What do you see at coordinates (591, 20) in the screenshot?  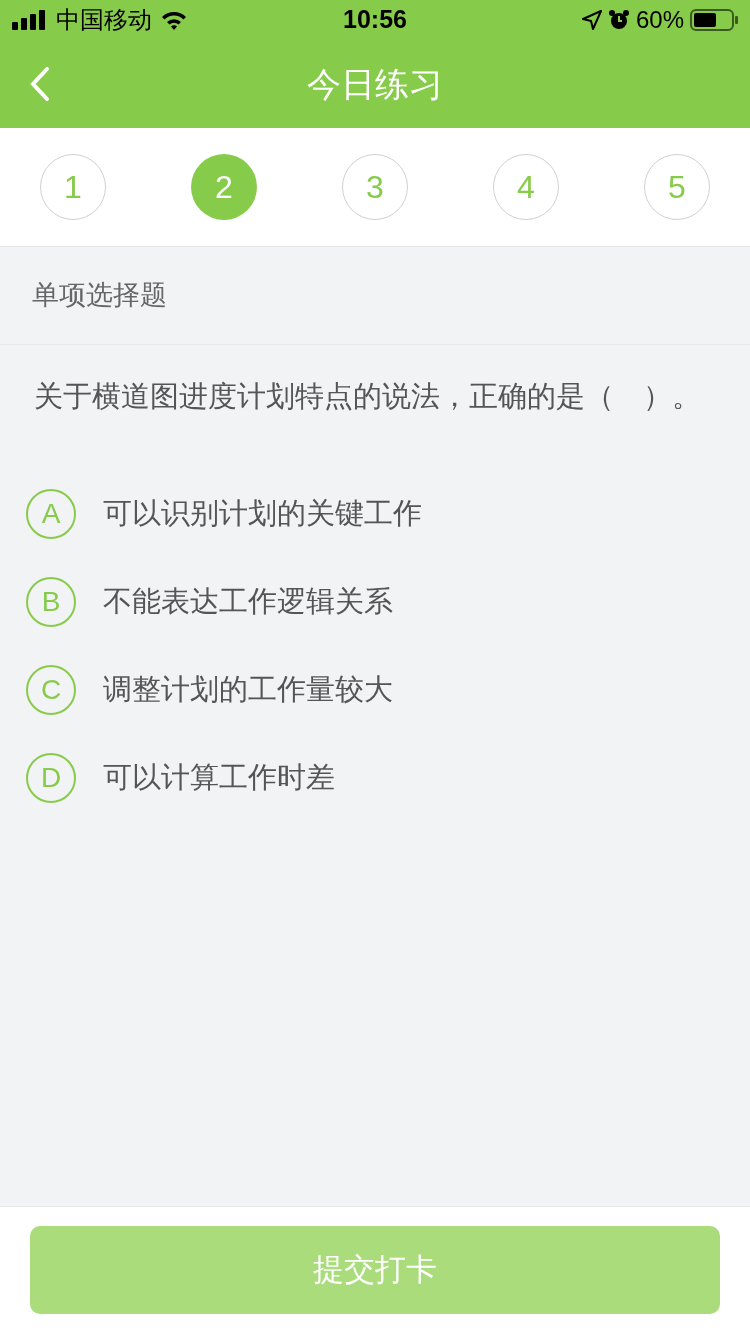 I see `location-arrow-icon` at bounding box center [591, 20].